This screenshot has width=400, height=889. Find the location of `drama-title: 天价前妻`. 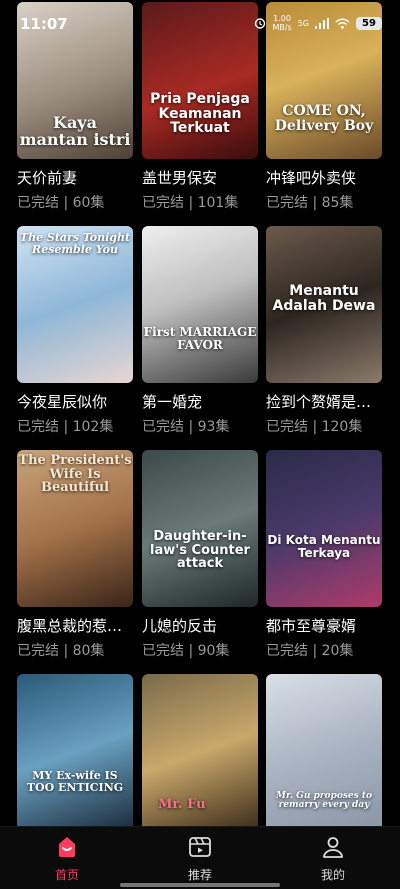

drama-title: 天价前妻 is located at coordinates (75, 177).